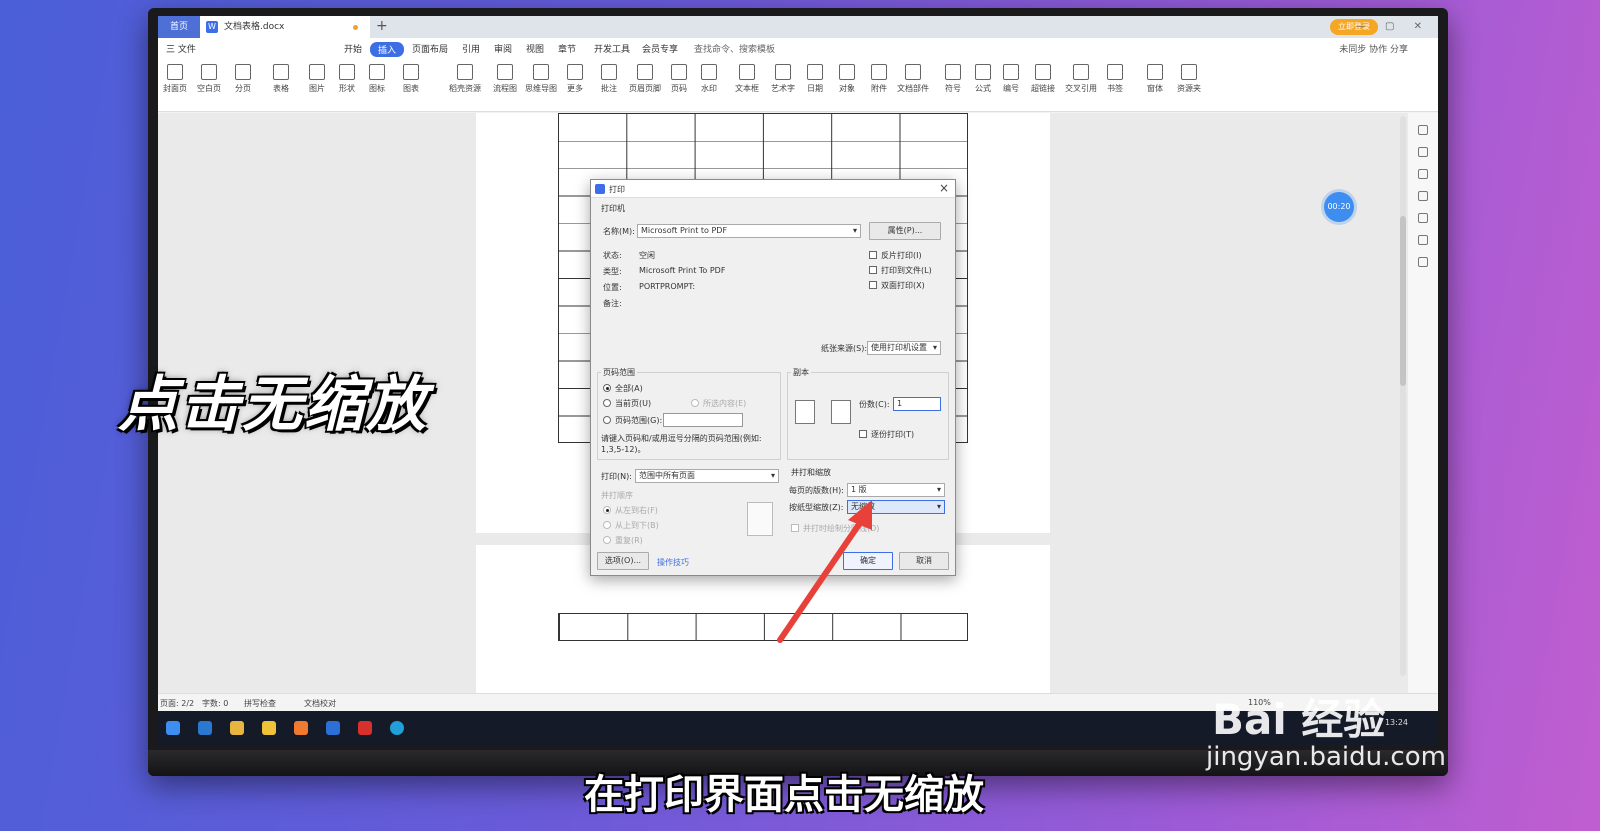  Describe the element at coordinates (317, 79) in the screenshot. I see `ribbon-picture: 图片` at that location.